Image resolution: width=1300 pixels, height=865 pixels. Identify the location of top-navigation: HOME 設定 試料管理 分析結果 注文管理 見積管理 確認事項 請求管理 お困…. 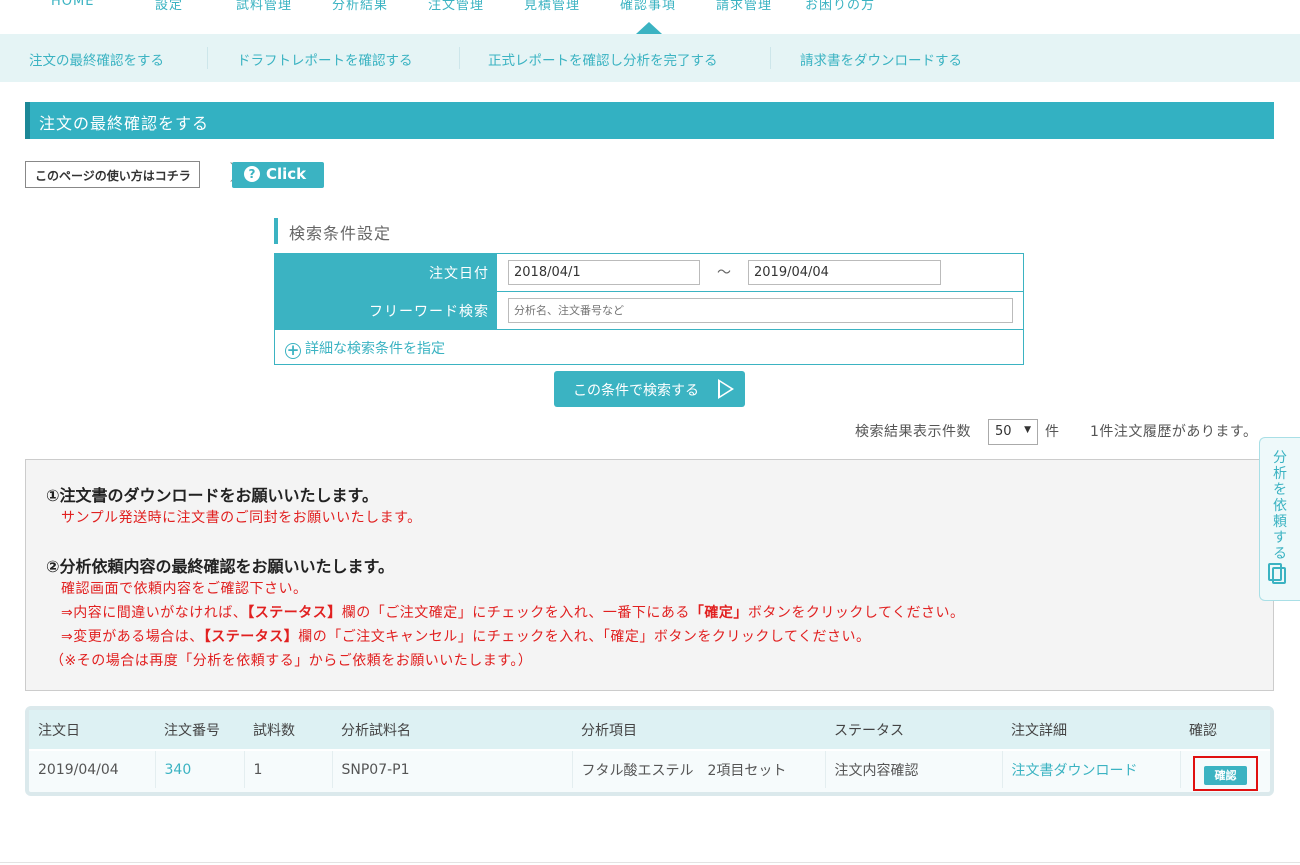
(650, 18).